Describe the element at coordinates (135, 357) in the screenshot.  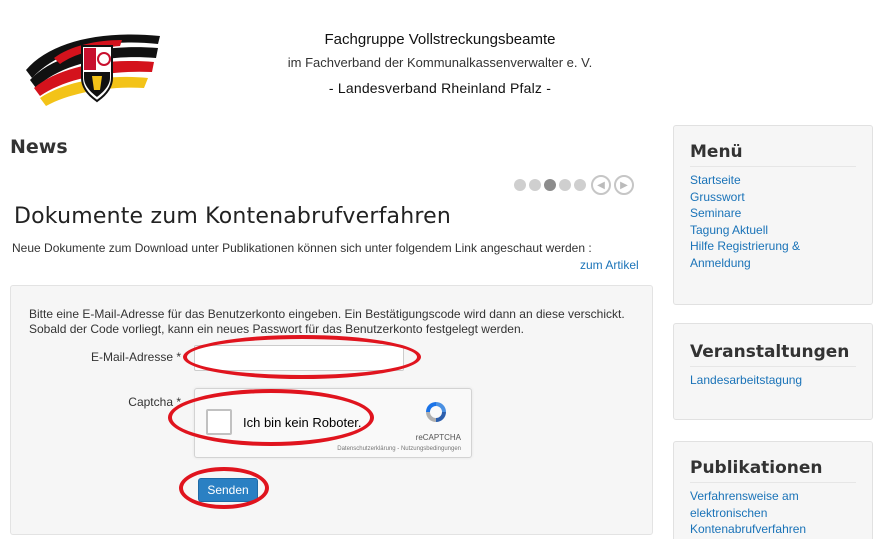
I see `email-label: E-Mail-Adresse *` at that location.